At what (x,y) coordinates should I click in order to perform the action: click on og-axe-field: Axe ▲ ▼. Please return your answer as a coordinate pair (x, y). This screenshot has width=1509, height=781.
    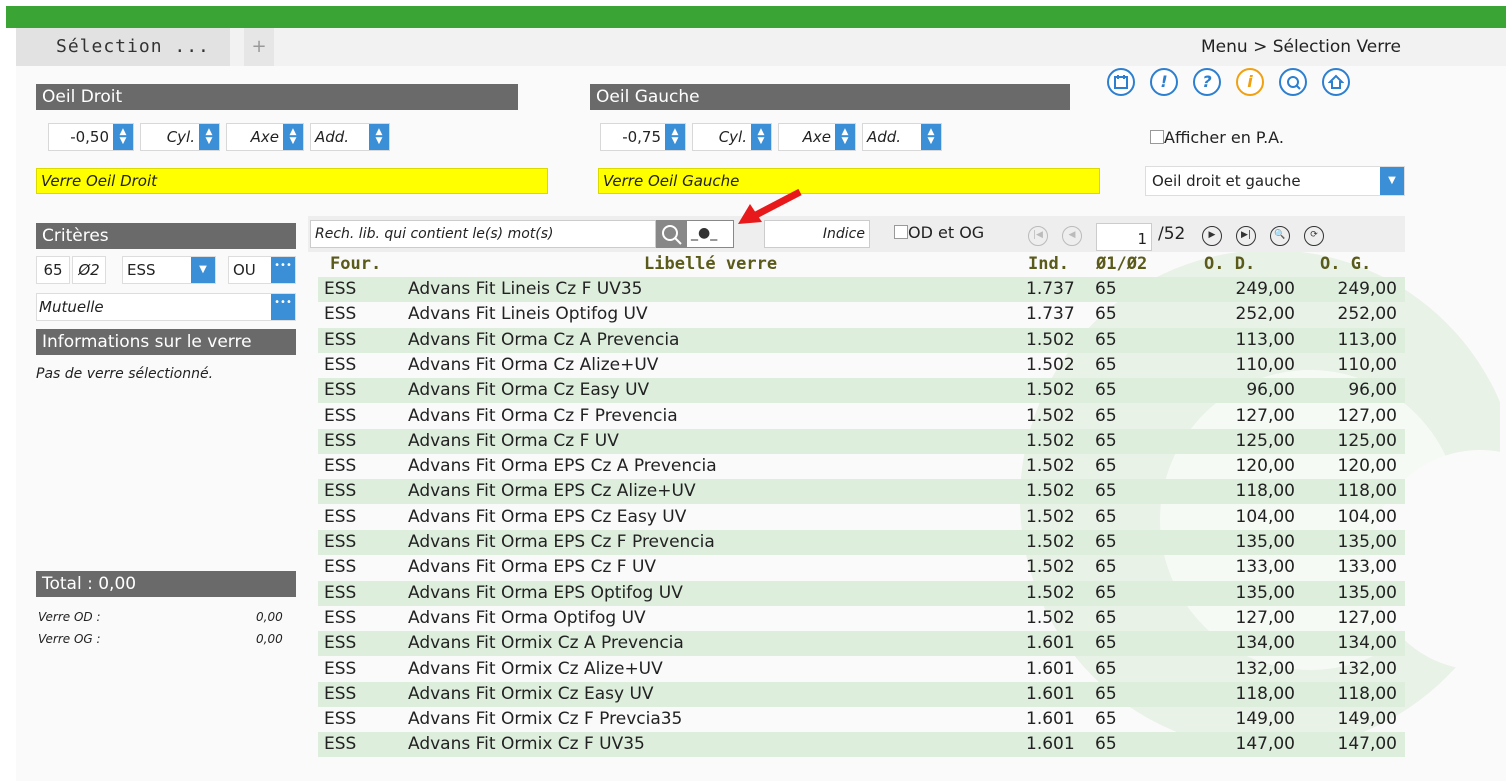
    Looking at the image, I should click on (817, 137).